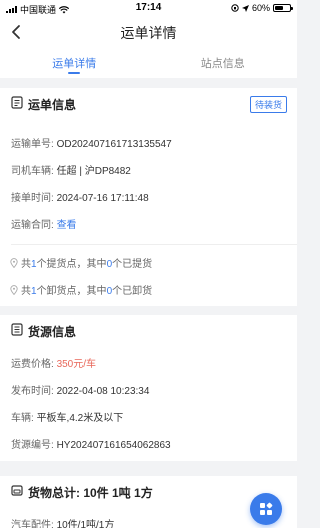 The width and height of the screenshot is (320, 528). What do you see at coordinates (52, 105) in the screenshot?
I see `card-title: 运单信息` at bounding box center [52, 105].